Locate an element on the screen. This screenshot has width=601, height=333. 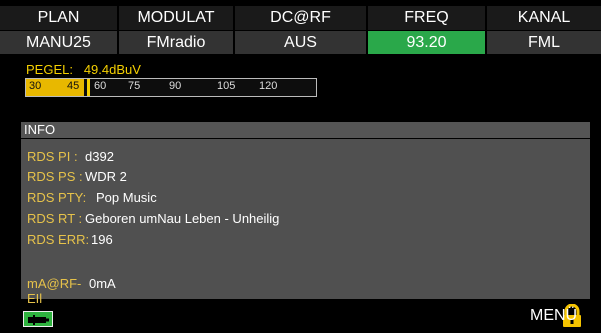
info-label: RDS PS : is located at coordinates (55, 176).